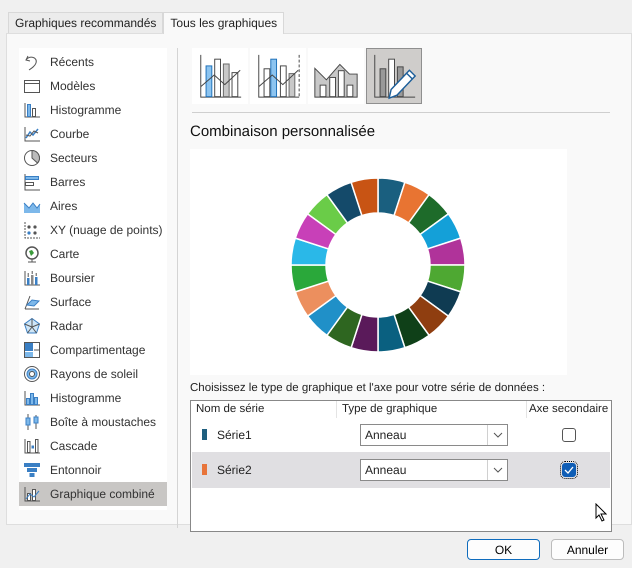  I want to click on scatter-icon, so click(32, 230).